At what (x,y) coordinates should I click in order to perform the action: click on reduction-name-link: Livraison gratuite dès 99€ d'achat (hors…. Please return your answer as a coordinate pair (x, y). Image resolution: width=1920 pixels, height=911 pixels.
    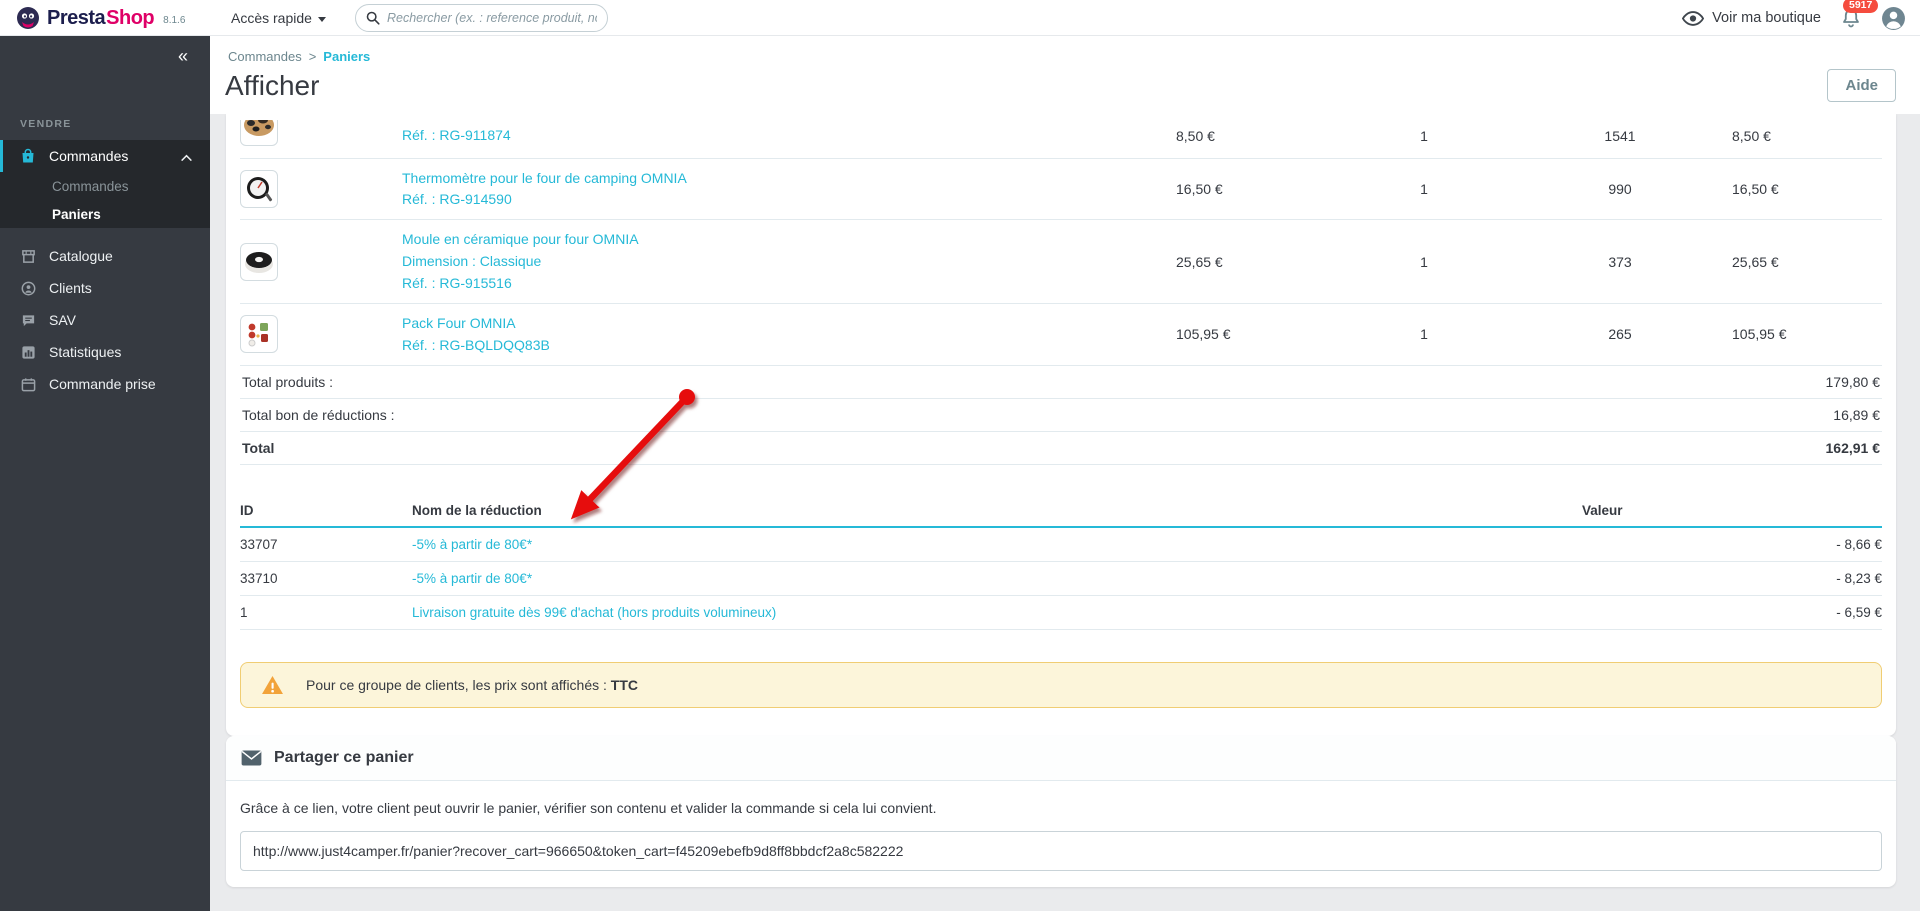
    Looking at the image, I should click on (997, 612).